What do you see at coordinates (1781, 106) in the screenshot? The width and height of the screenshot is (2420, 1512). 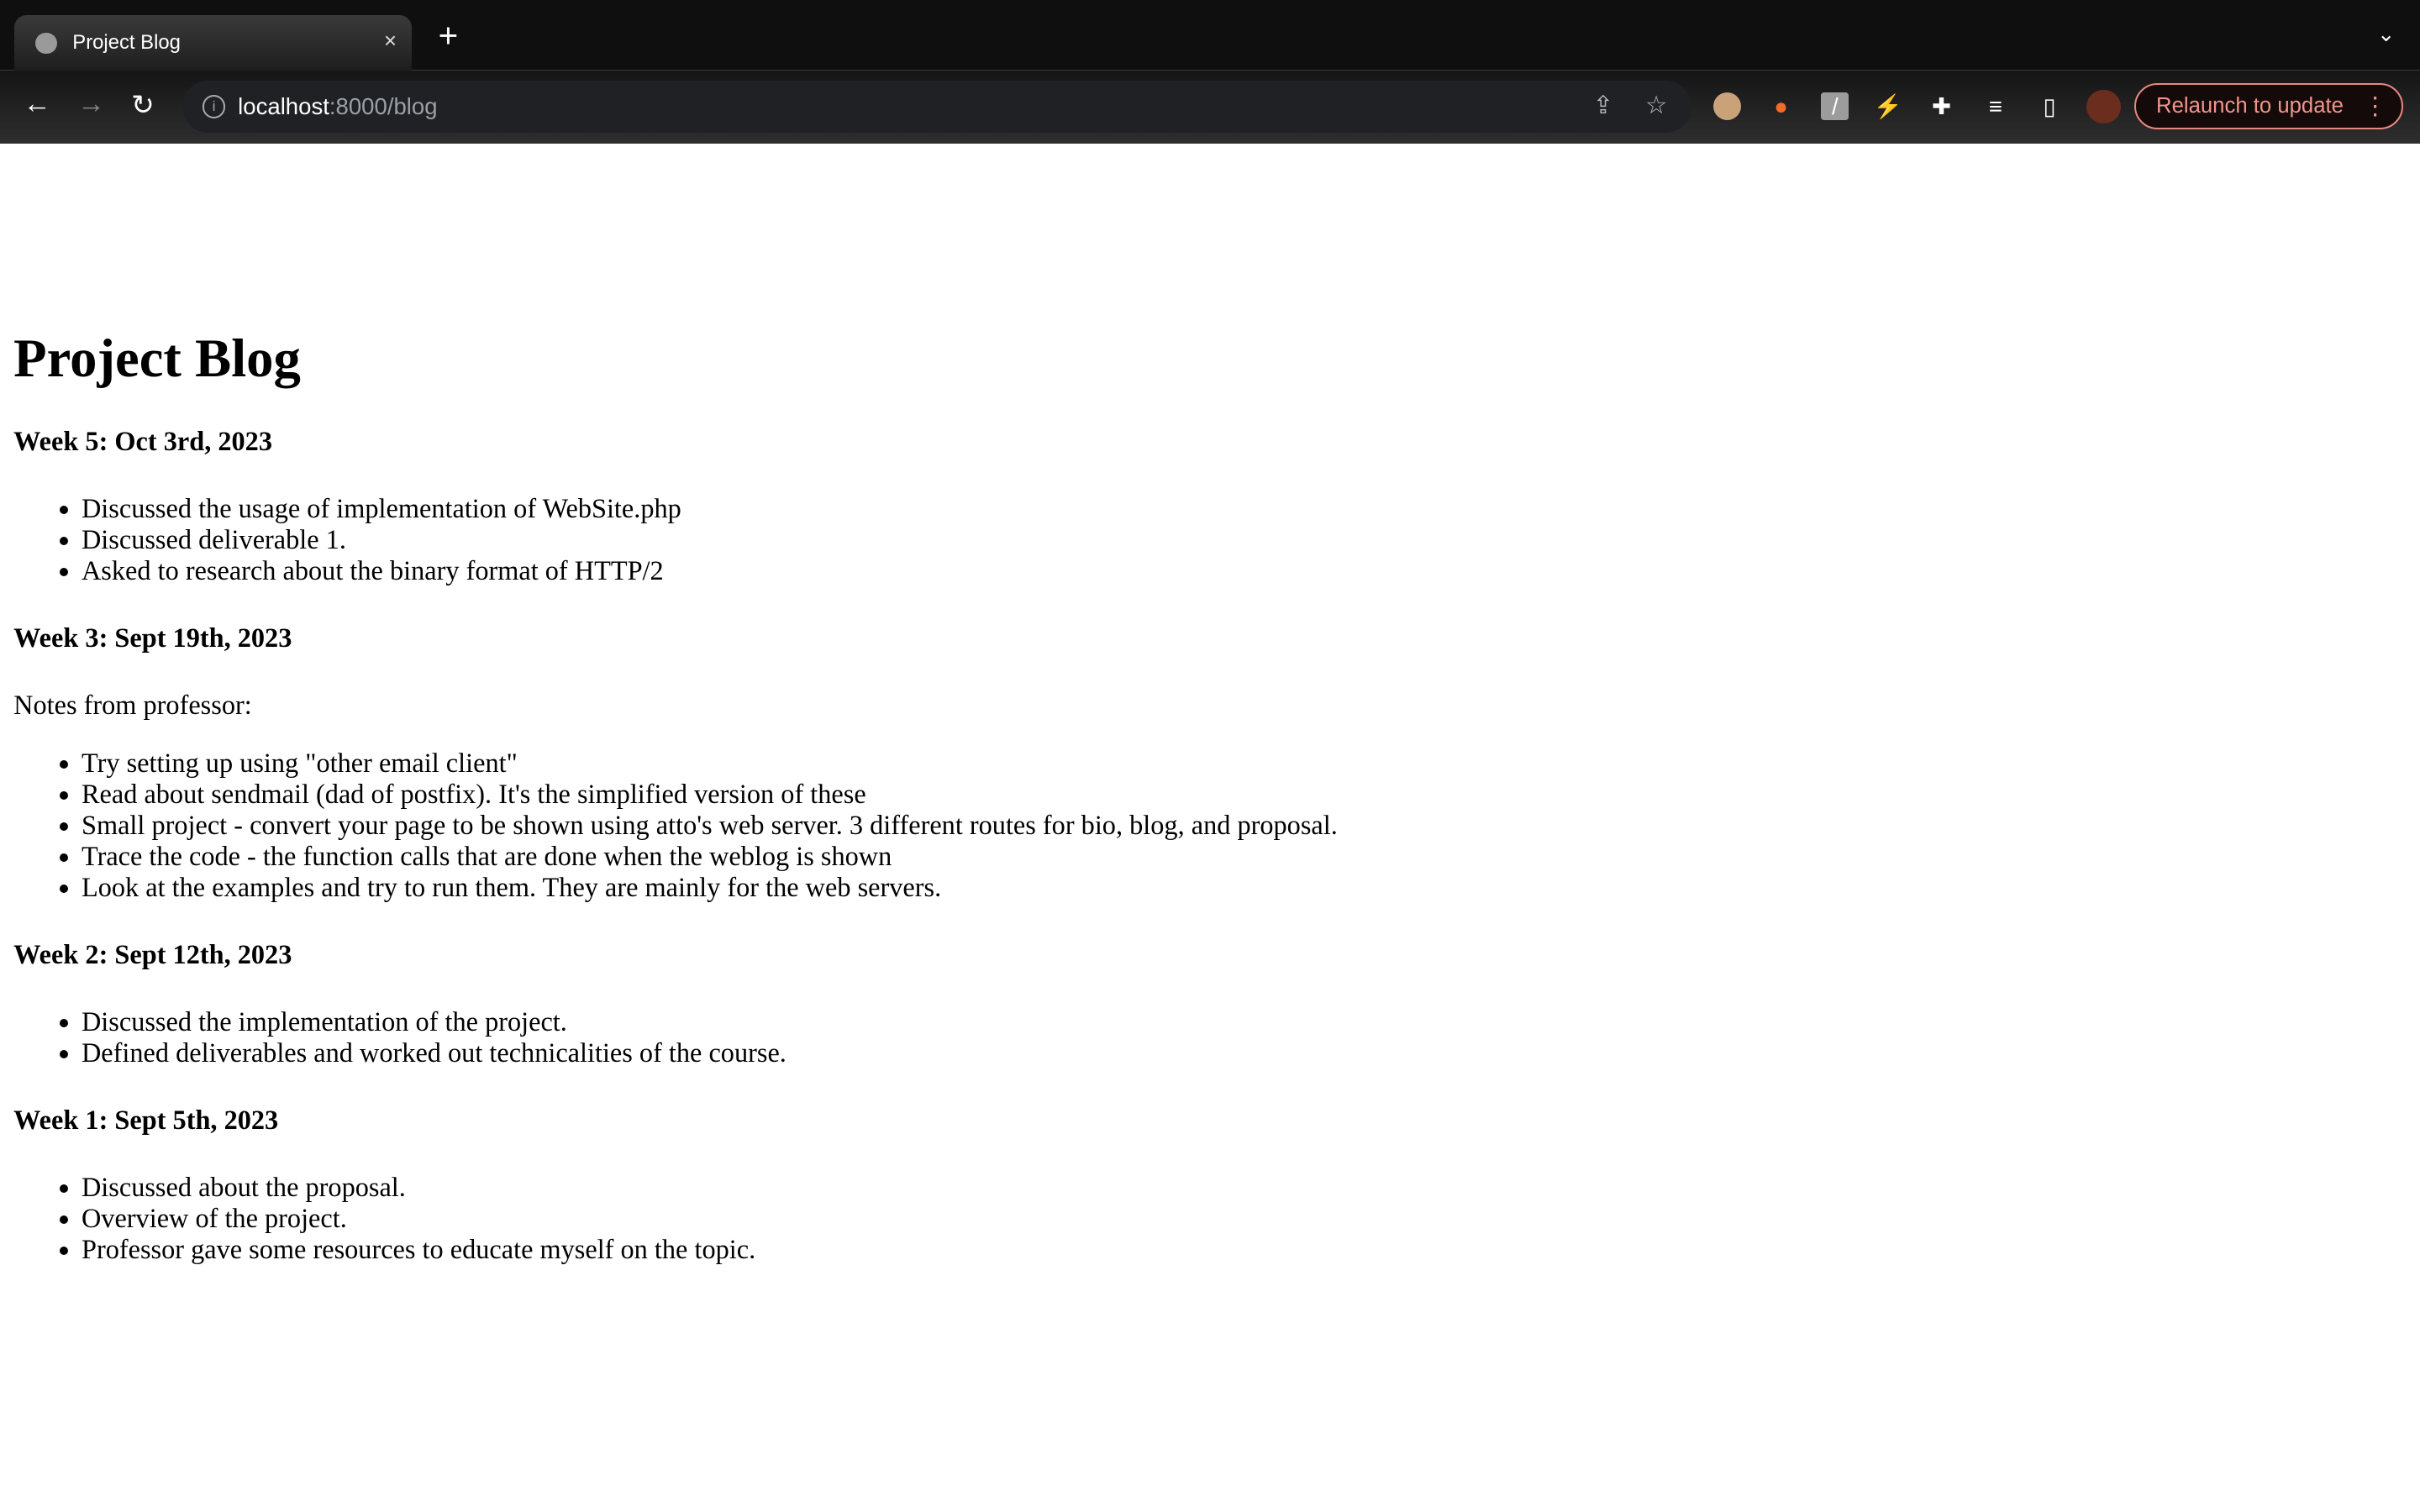 I see `extension-orange-icon: ●` at bounding box center [1781, 106].